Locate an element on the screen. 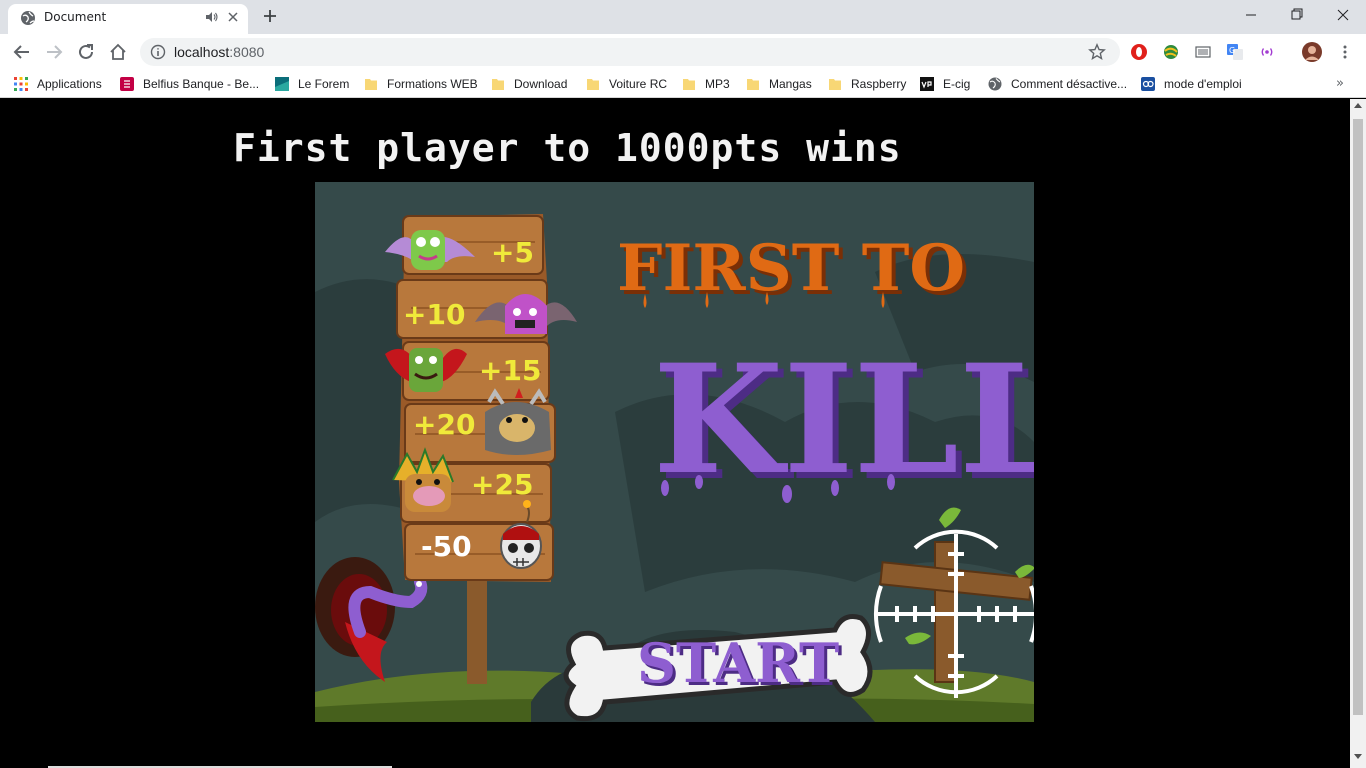 This screenshot has height=768, width=1366. scroll-thumb is located at coordinates (1358, 417).